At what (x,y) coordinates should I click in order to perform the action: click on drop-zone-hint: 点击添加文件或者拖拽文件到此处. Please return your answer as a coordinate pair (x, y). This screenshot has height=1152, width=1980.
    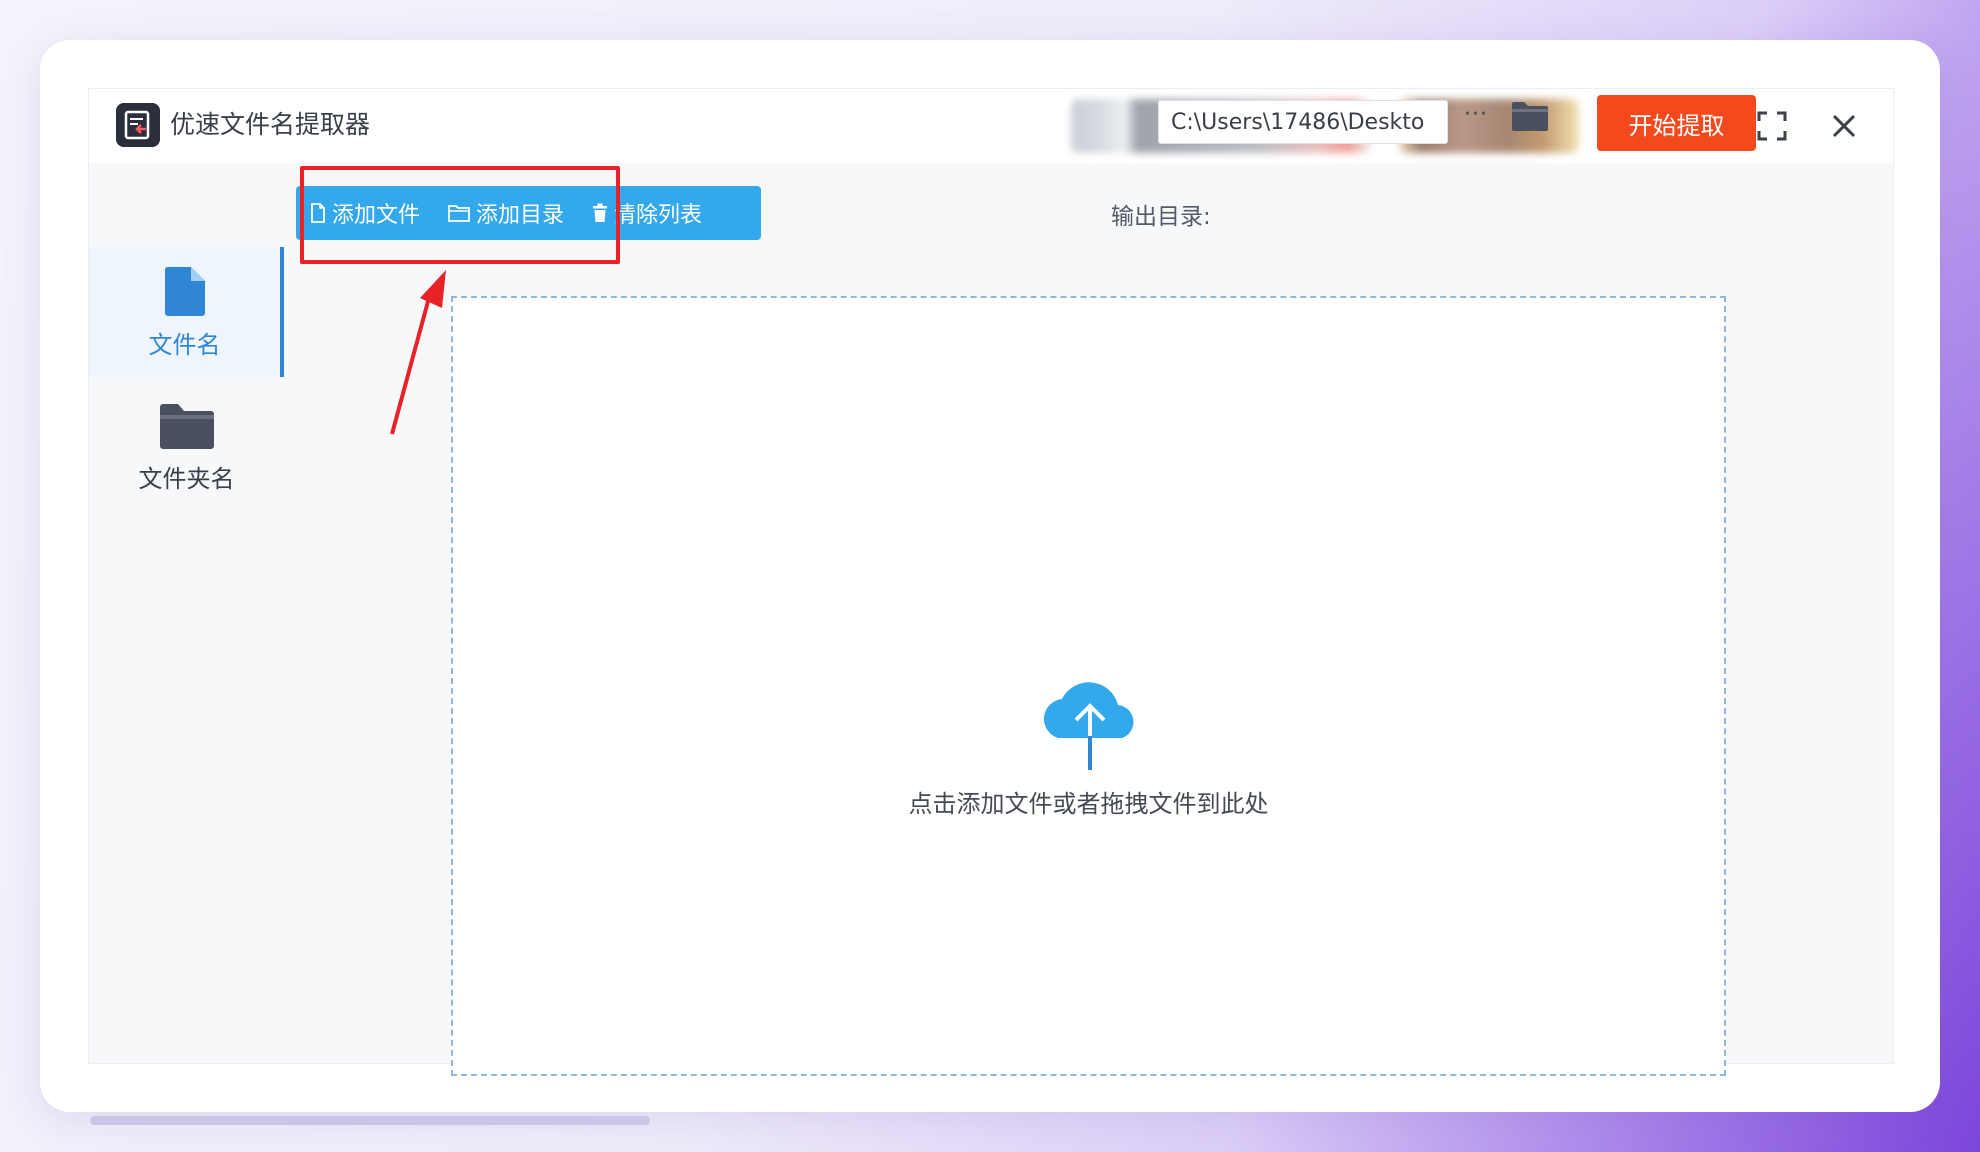
    Looking at the image, I should click on (1088, 804).